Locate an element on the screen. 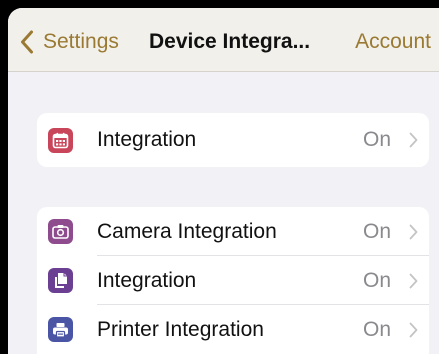  camera-icon is located at coordinates (60, 231).